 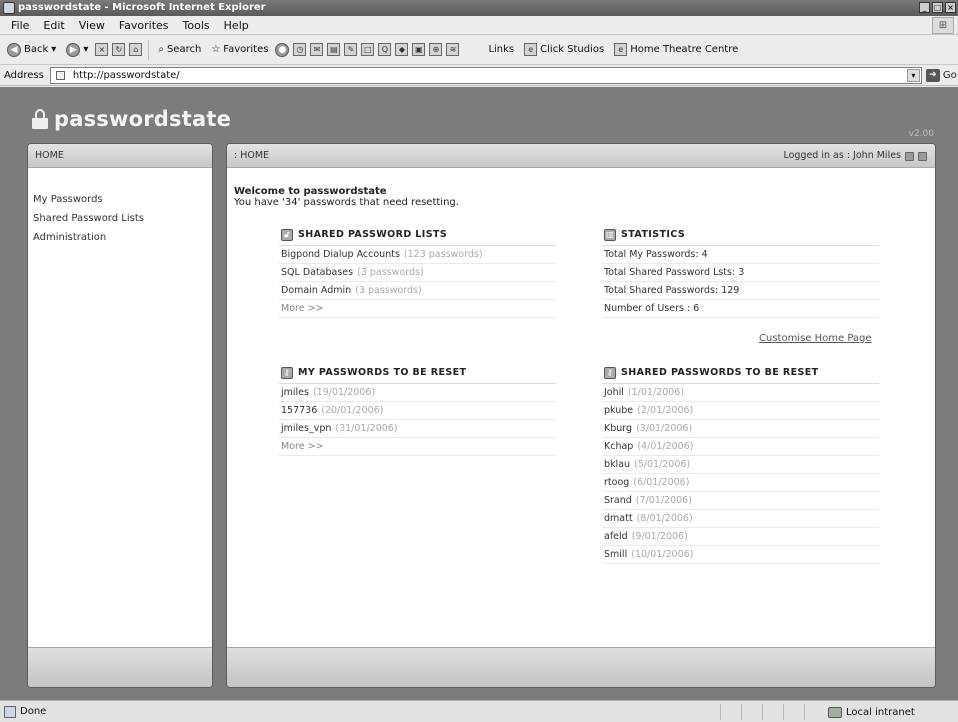 What do you see at coordinates (941, 75) in the screenshot?
I see `go-button: ➔ Go` at bounding box center [941, 75].